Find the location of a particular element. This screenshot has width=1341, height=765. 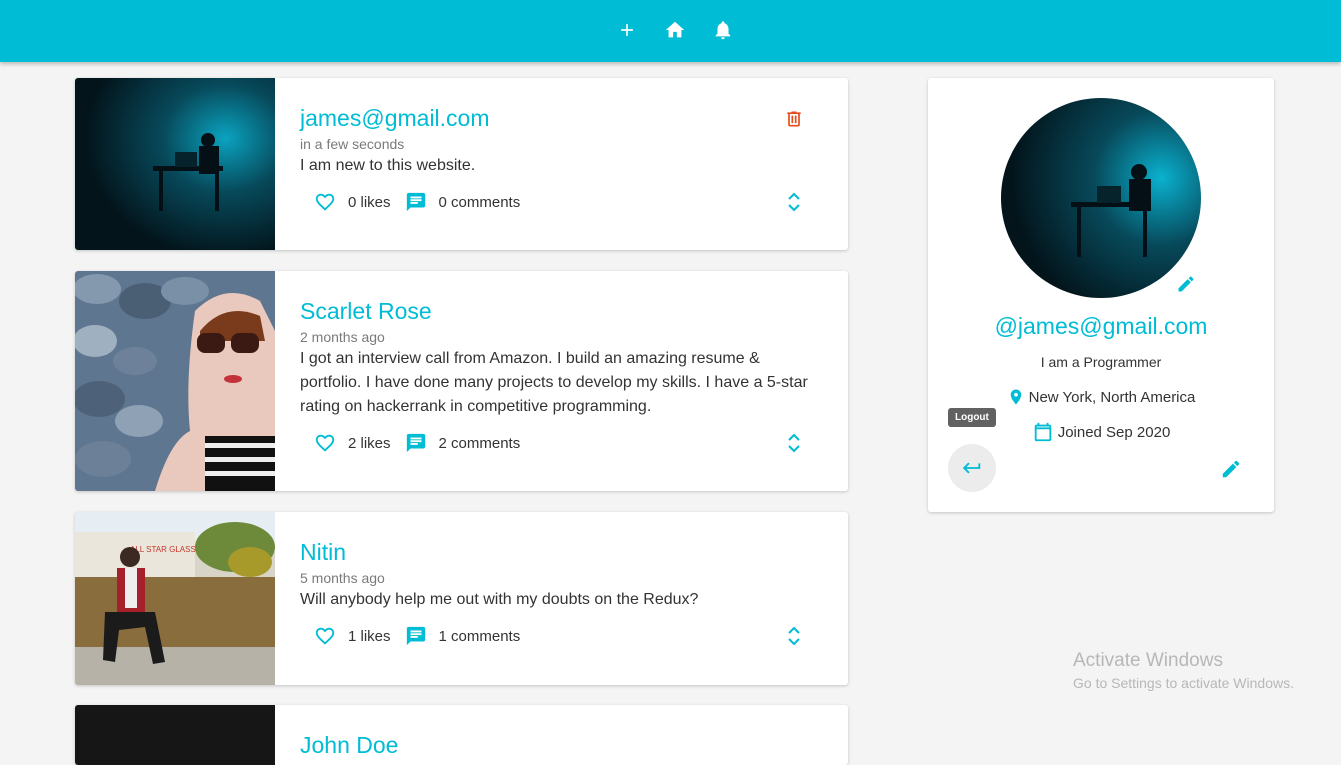

post-timestamp: 2 months ago is located at coordinates (342, 337).